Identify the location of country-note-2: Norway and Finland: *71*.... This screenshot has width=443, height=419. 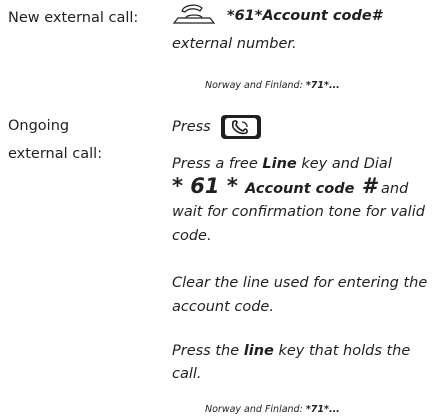
(272, 410).